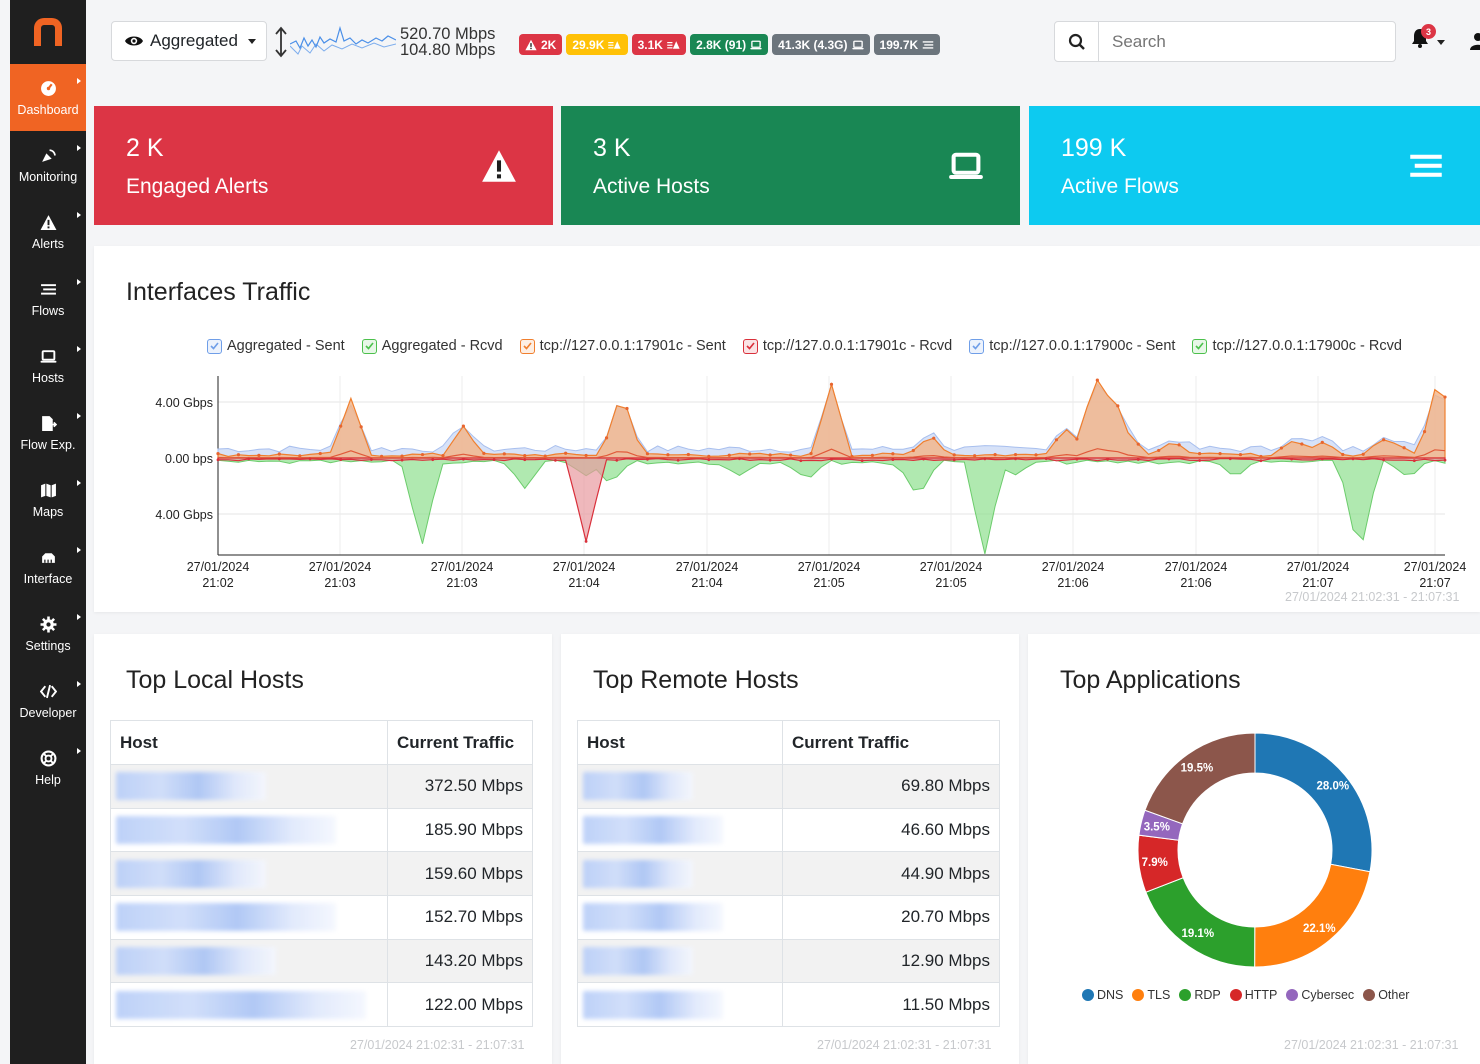 The width and height of the screenshot is (1480, 1064). I want to click on search-input, so click(1244, 41).